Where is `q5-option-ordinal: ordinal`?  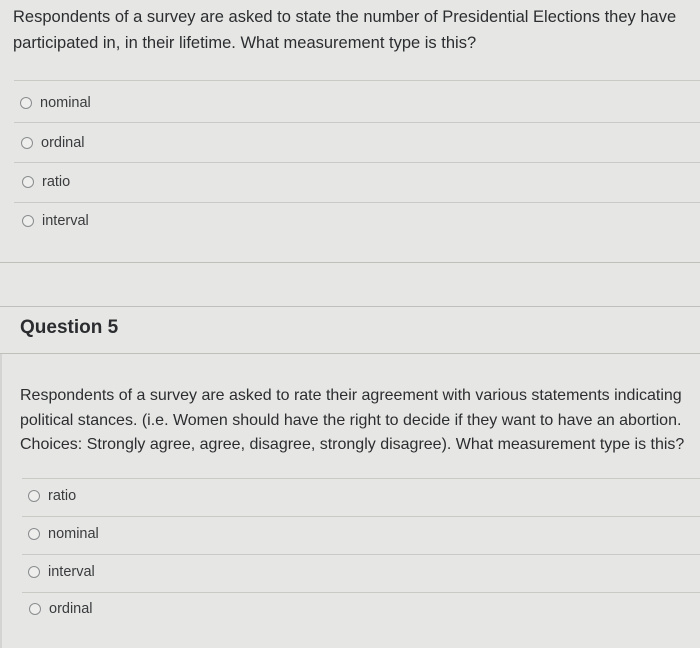 q5-option-ordinal: ordinal is located at coordinates (61, 609).